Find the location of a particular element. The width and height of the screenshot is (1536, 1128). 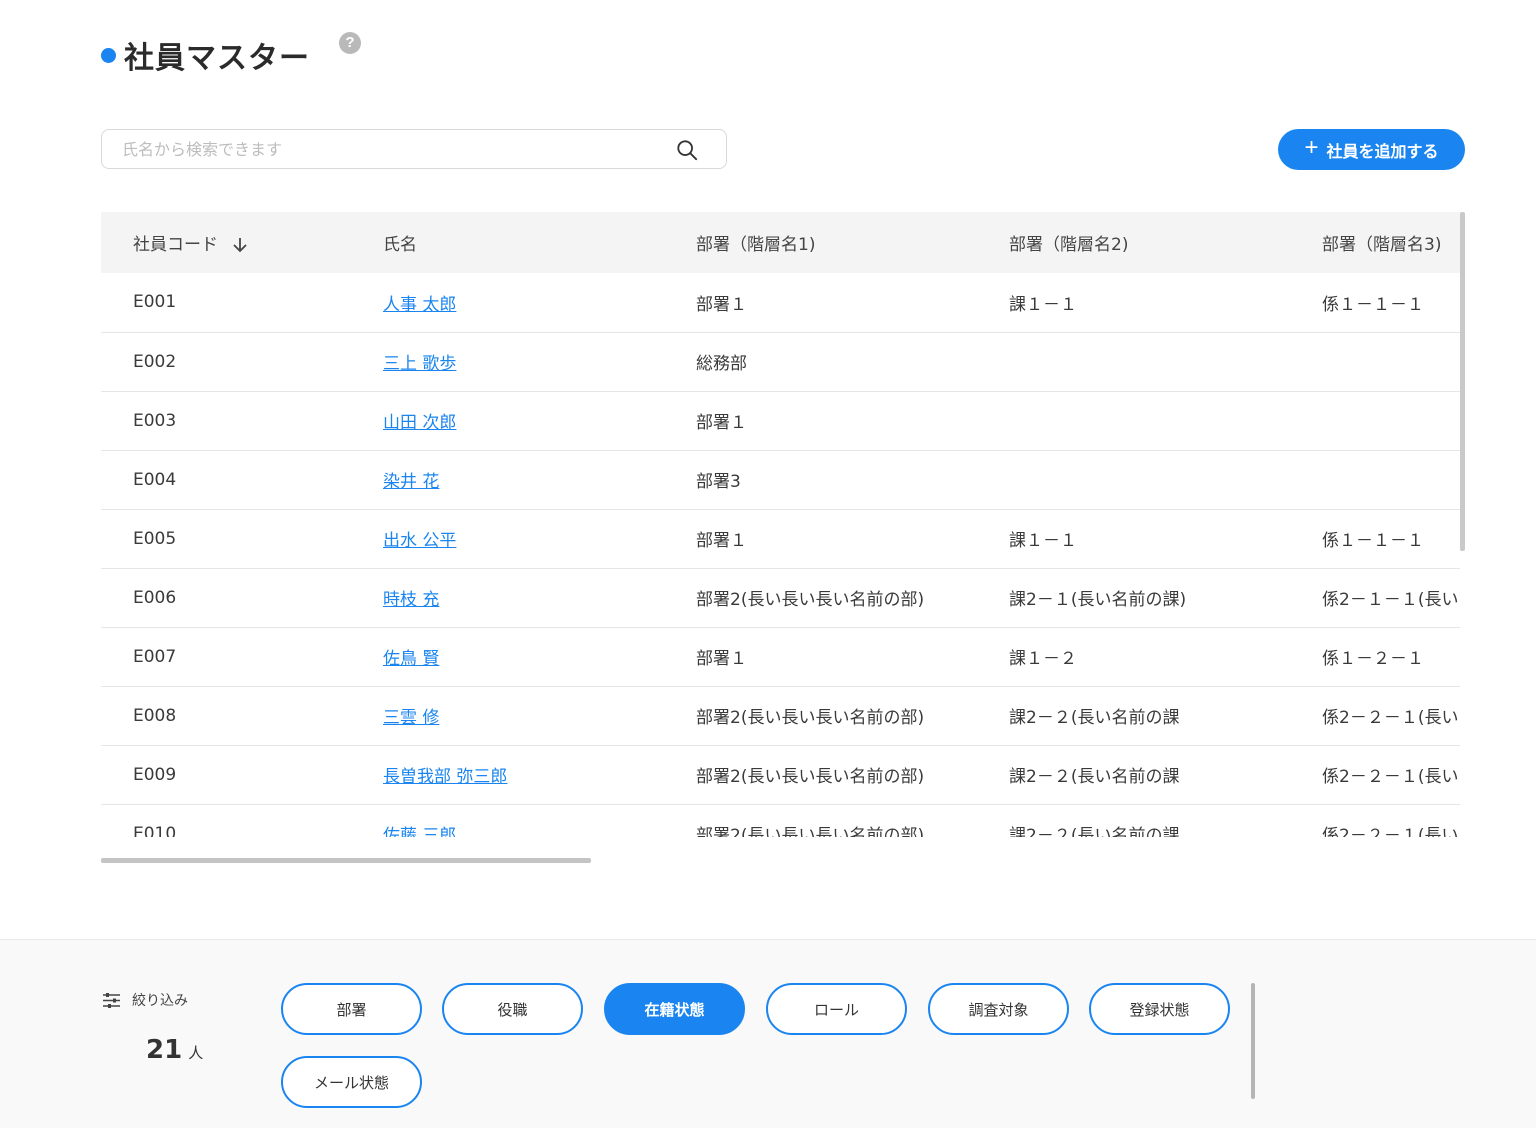

employee-code-cell: E008 is located at coordinates (226, 715).